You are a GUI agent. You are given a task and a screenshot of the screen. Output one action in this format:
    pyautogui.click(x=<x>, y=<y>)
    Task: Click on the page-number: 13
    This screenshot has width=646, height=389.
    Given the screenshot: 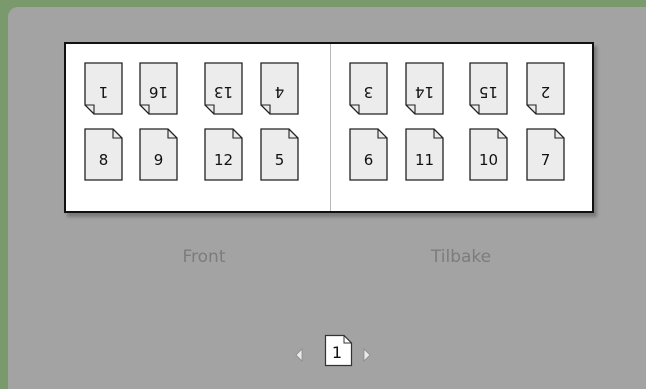 What is the action you would take?
    pyautogui.click(x=223, y=92)
    